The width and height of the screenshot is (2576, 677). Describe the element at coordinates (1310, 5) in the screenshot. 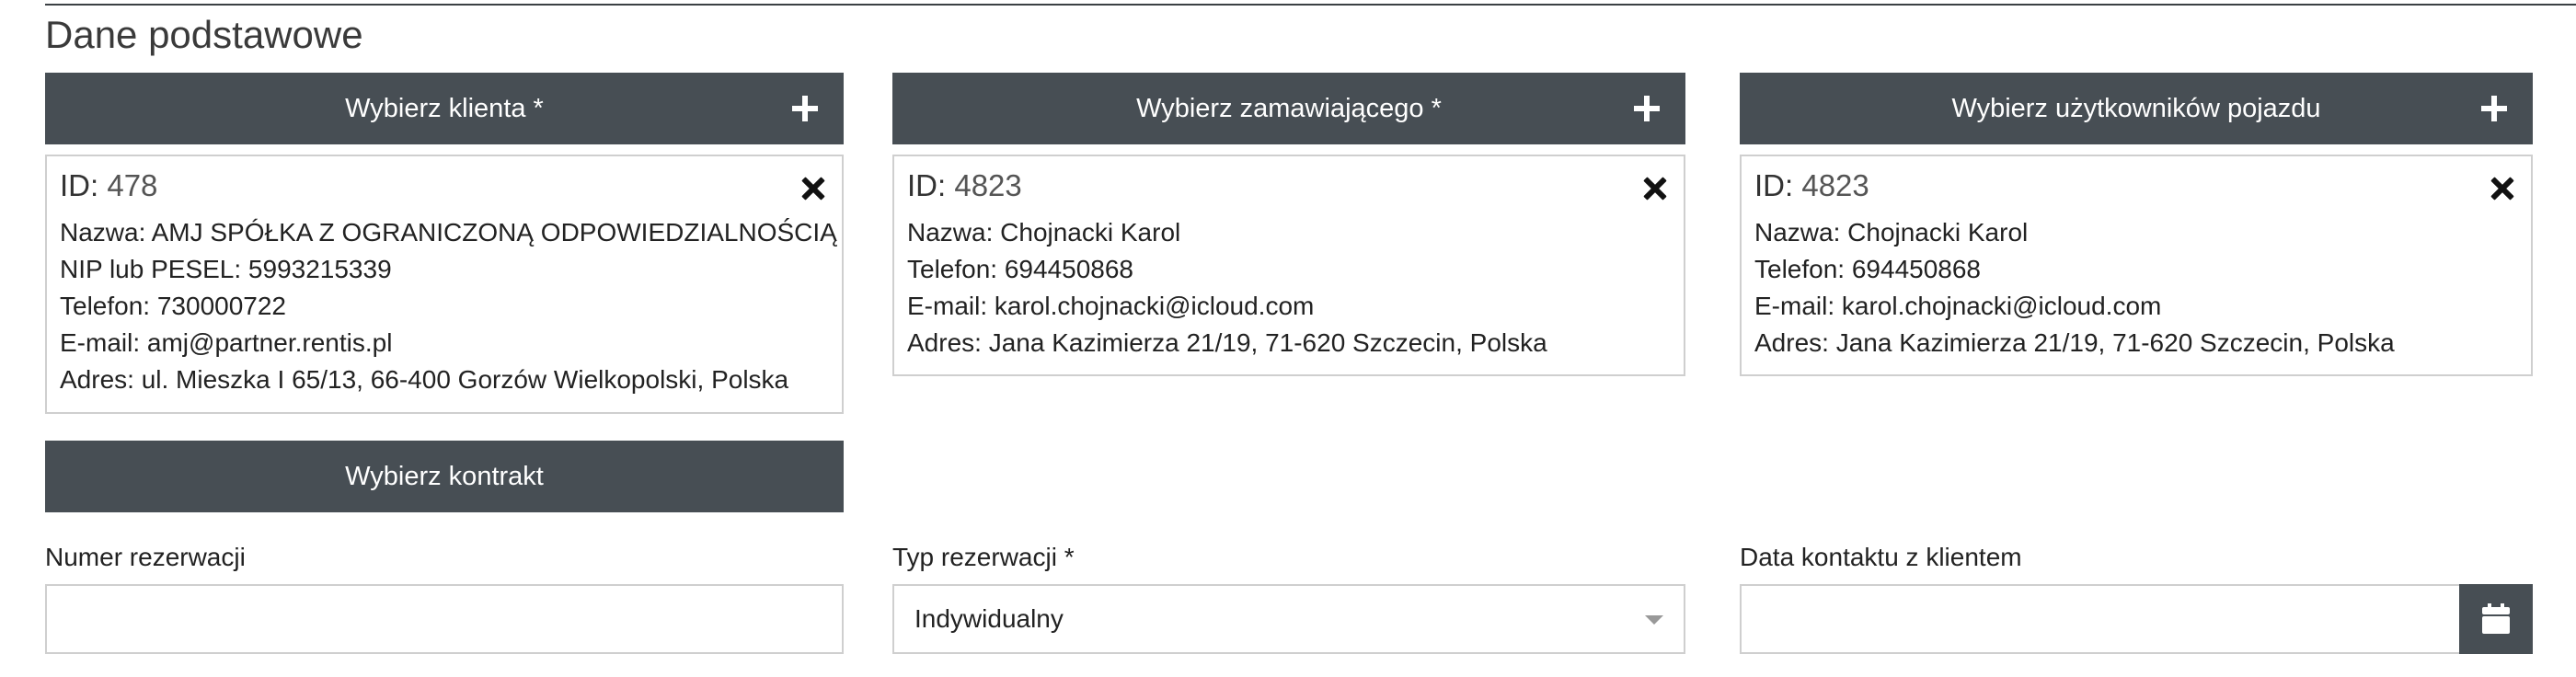

I see `section-divider` at that location.